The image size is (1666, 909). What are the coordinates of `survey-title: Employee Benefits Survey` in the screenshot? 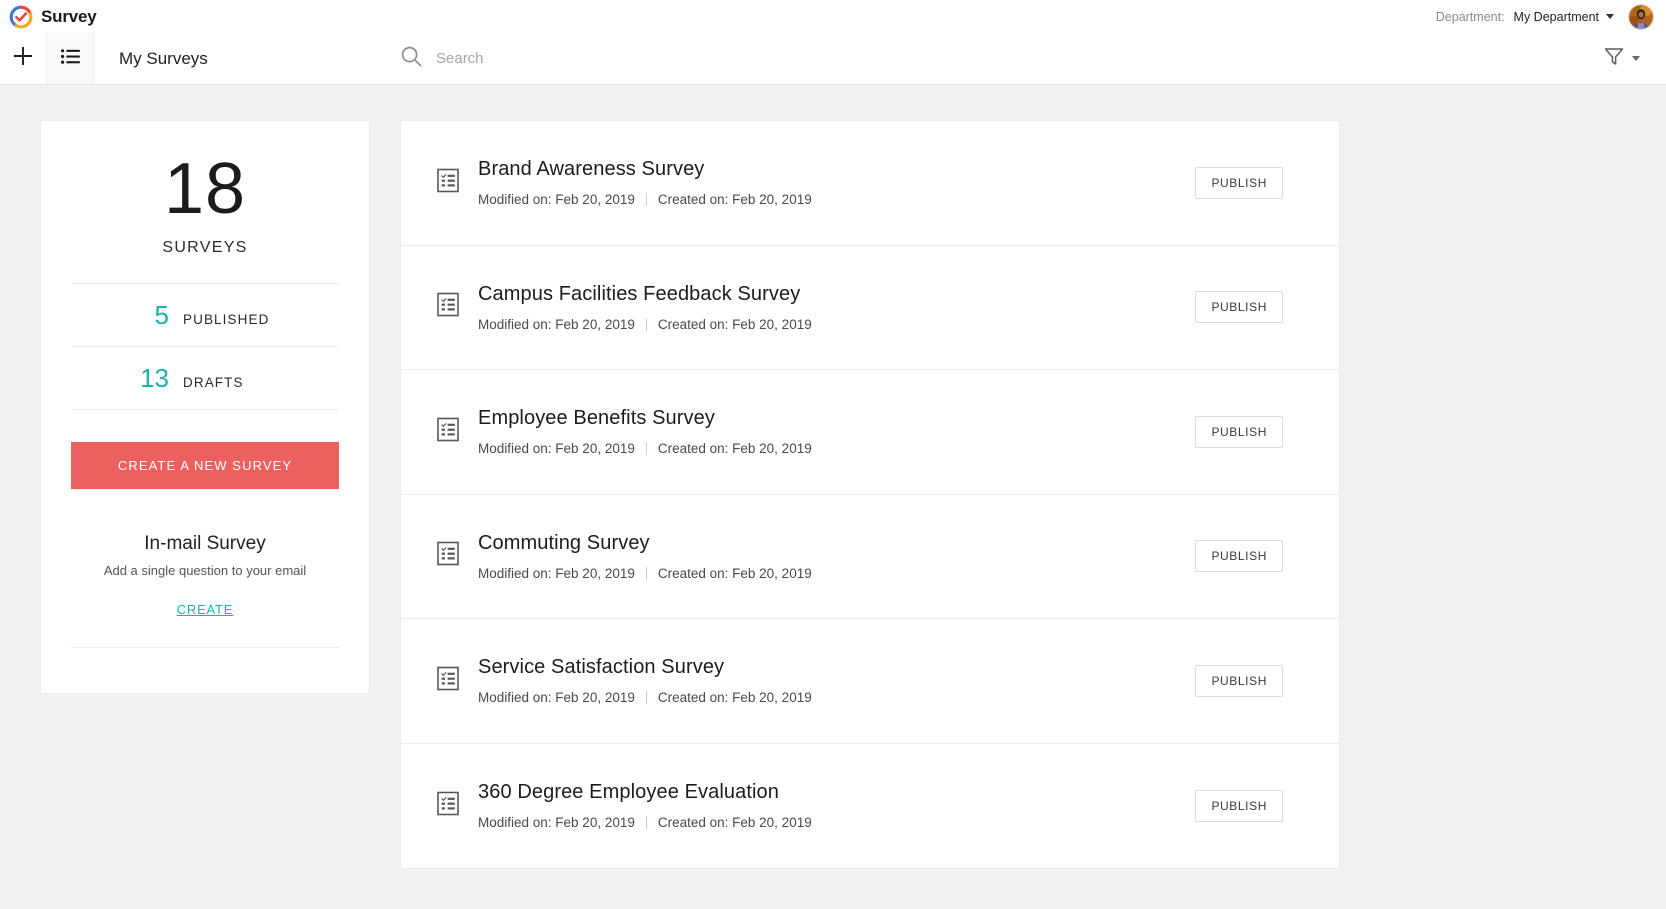 It's located at (596, 418).